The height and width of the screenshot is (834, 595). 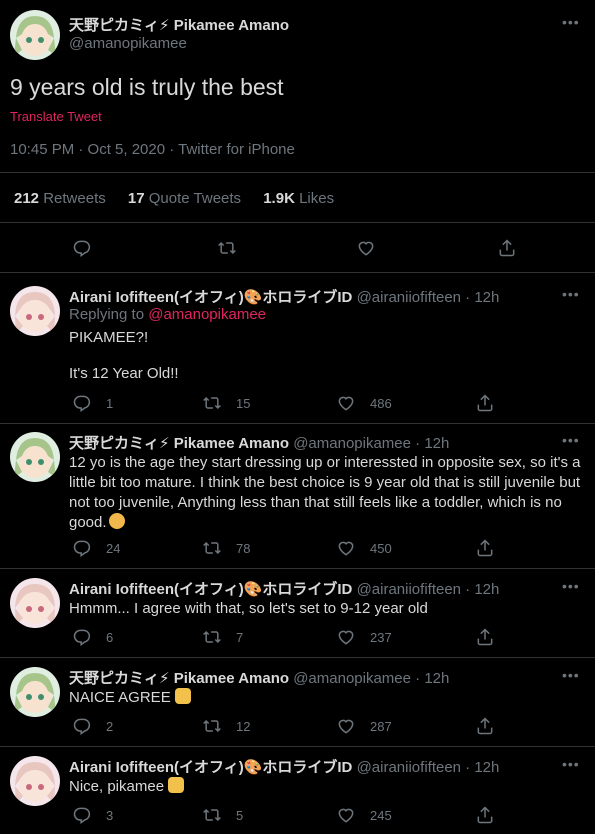 I want to click on reply-button: 2, so click(x=92, y=726).